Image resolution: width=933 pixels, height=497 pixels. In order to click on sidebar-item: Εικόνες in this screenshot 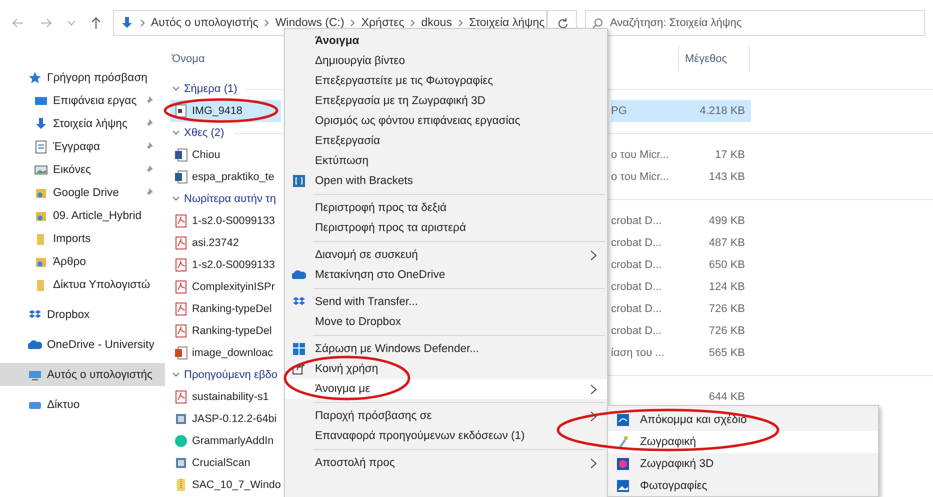, I will do `click(82, 169)`.